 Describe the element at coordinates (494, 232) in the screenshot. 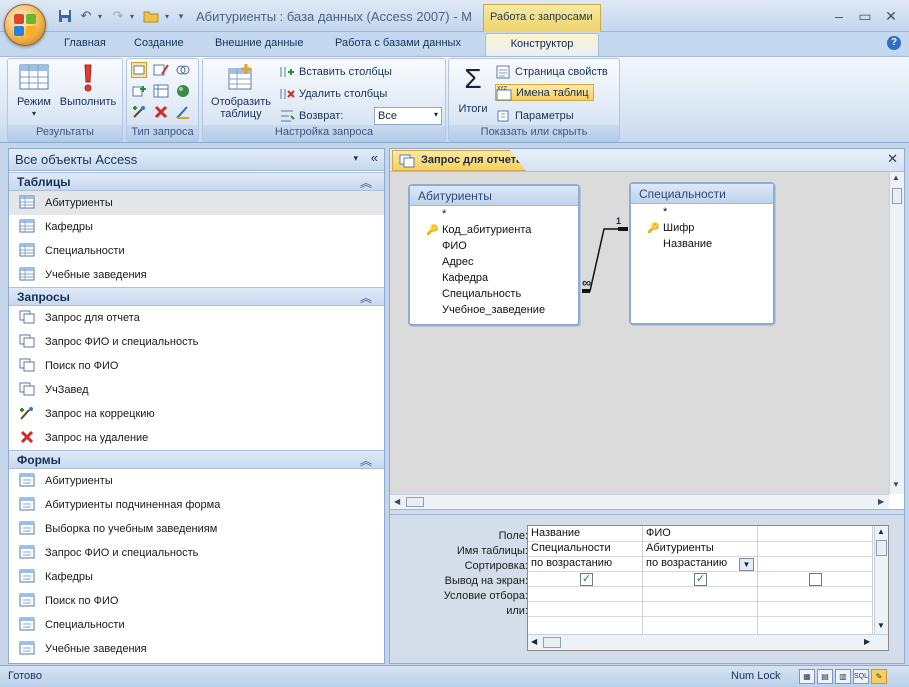

I see `field-item: 🔑 Код_абитуриента` at that location.